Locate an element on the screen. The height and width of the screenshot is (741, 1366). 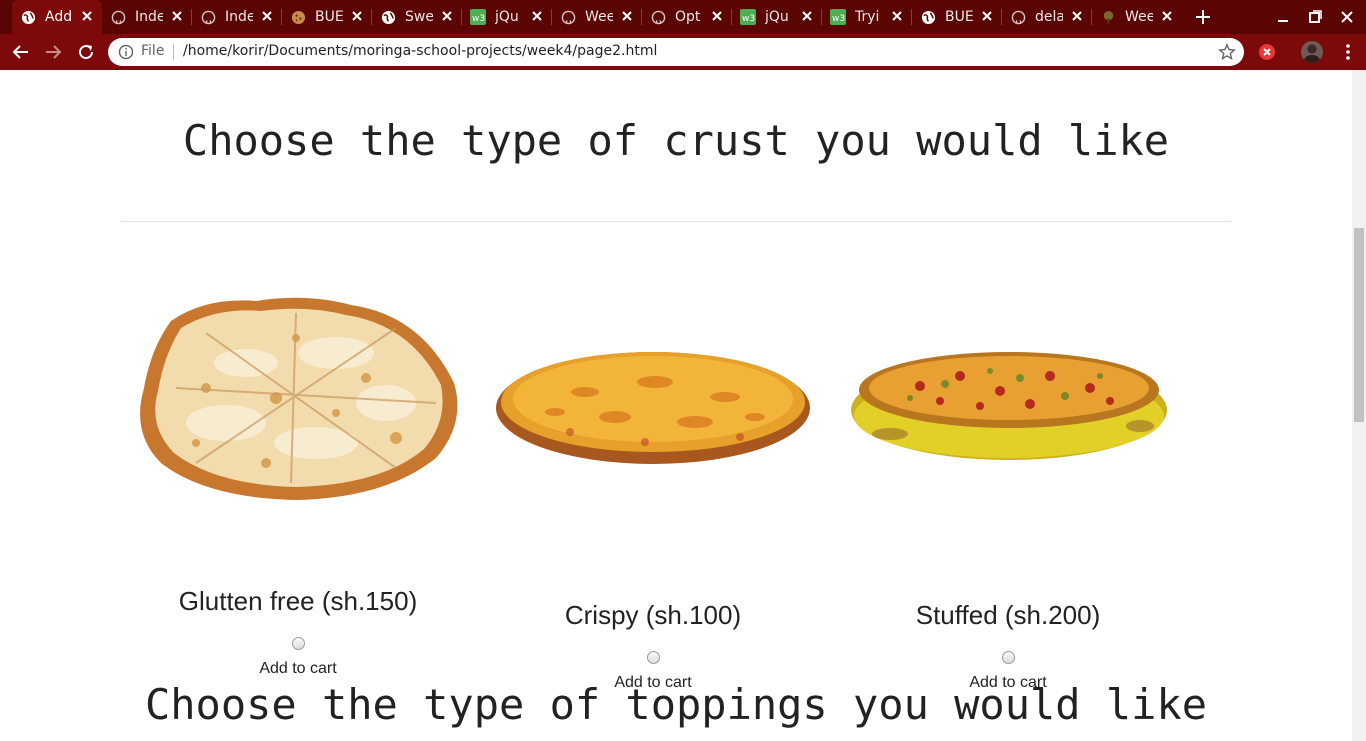
arrow-right-icon is located at coordinates (54, 52).